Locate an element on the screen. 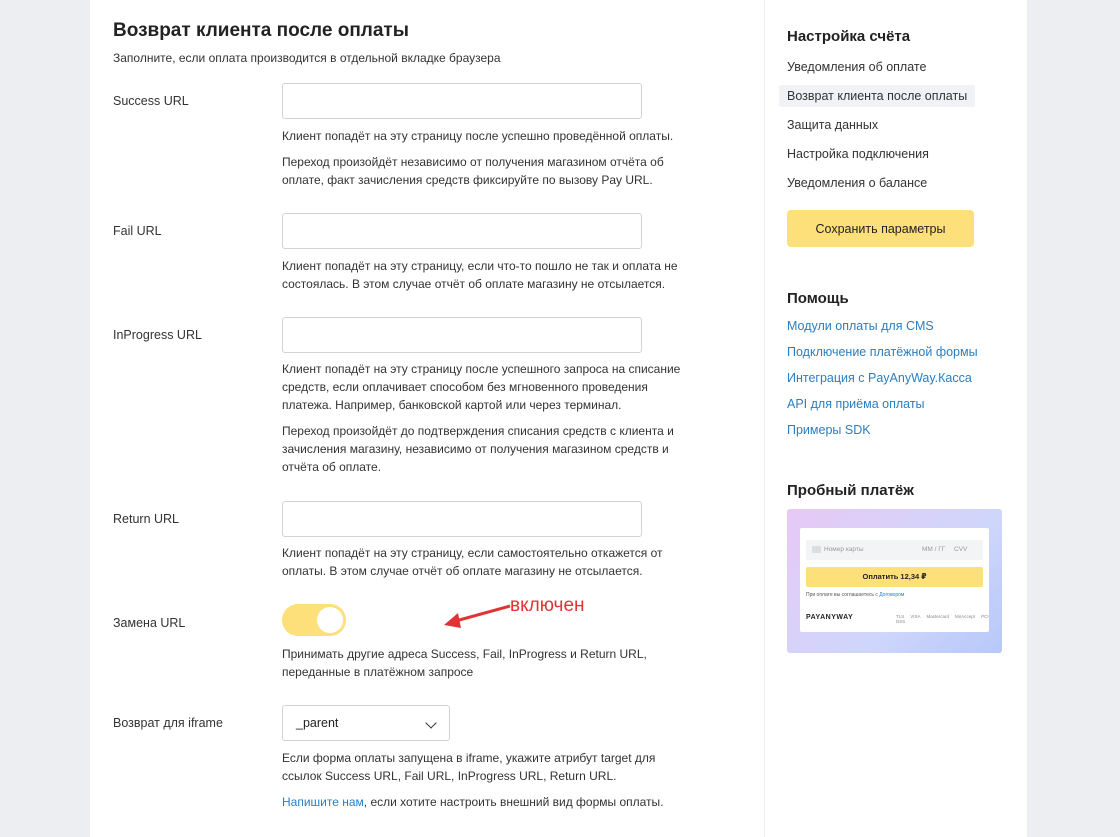  sidebar-item-client-return: Возврат клиента после оплаты is located at coordinates (877, 96).